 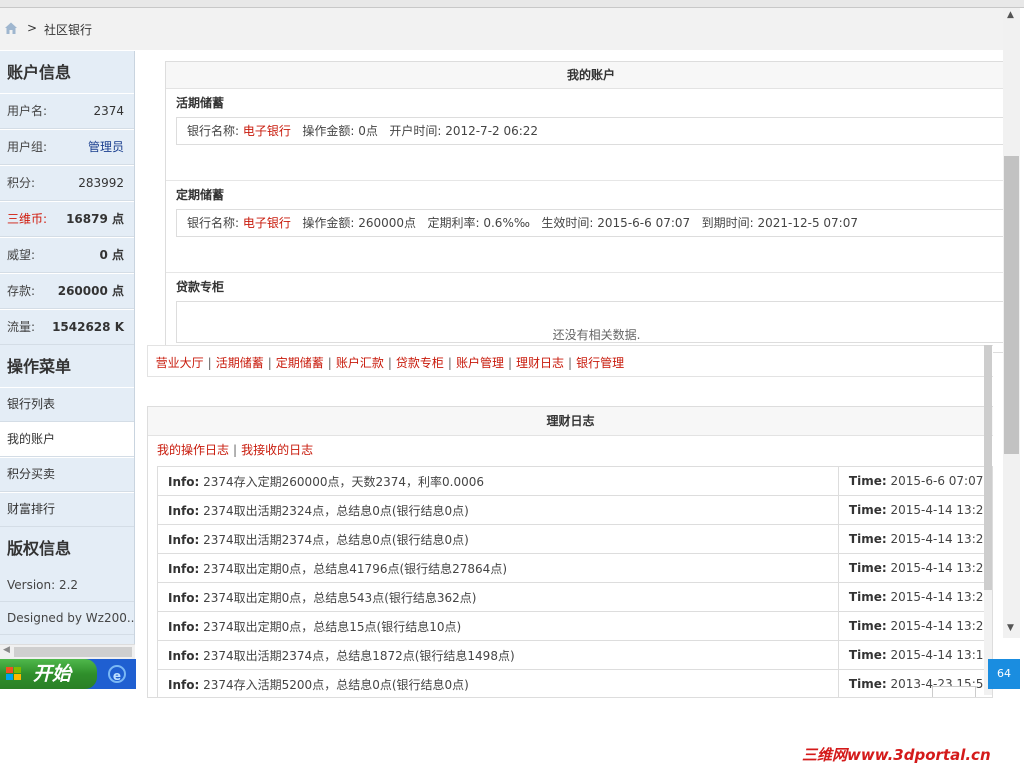 What do you see at coordinates (941, 510) in the screenshot?
I see `time-text: 2015-4-14 13:21` at bounding box center [941, 510].